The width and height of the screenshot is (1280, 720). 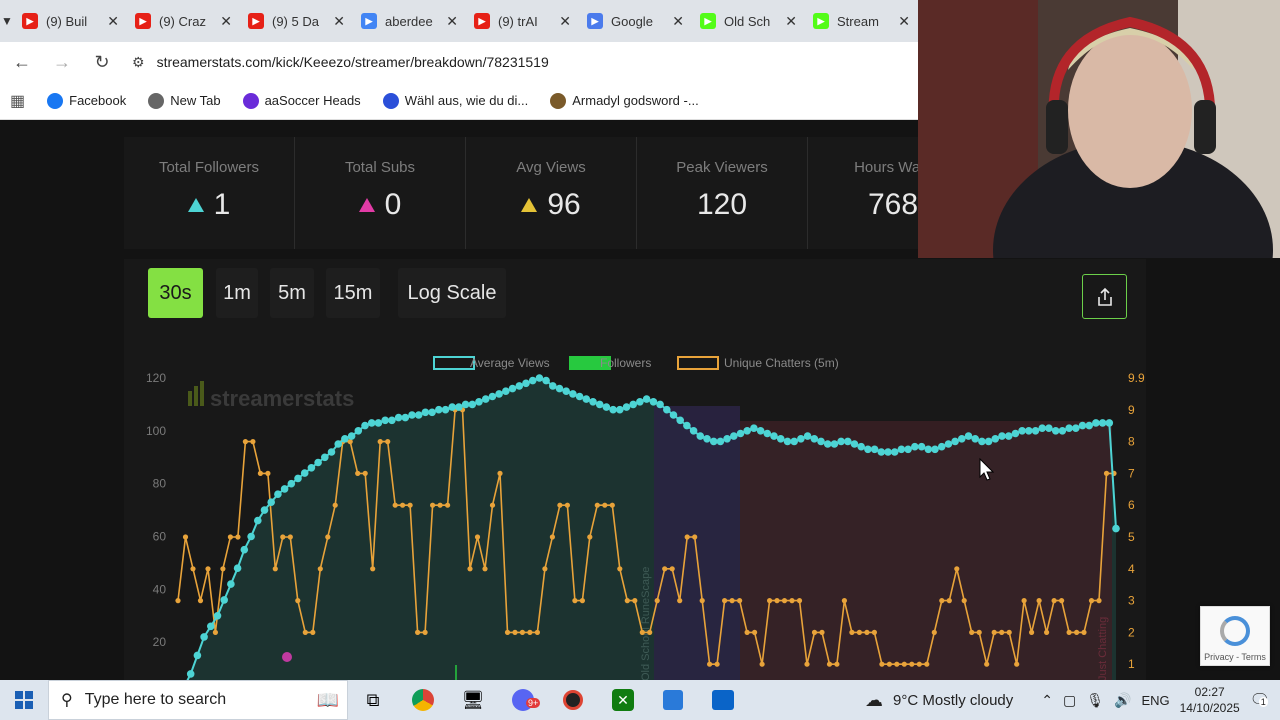 What do you see at coordinates (423, 700) in the screenshot?
I see `chrome-icon` at bounding box center [423, 700].